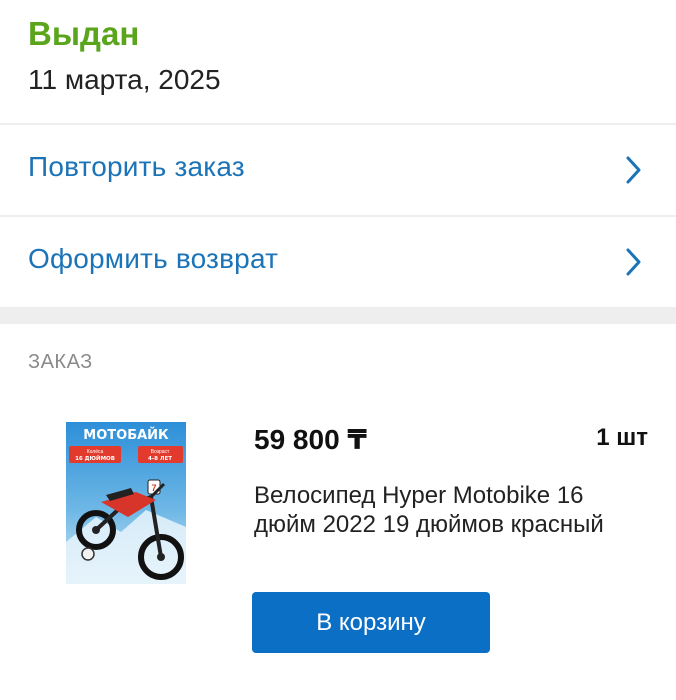 The image size is (676, 700). I want to click on image-right-badge-top: Возраст, so click(160, 452).